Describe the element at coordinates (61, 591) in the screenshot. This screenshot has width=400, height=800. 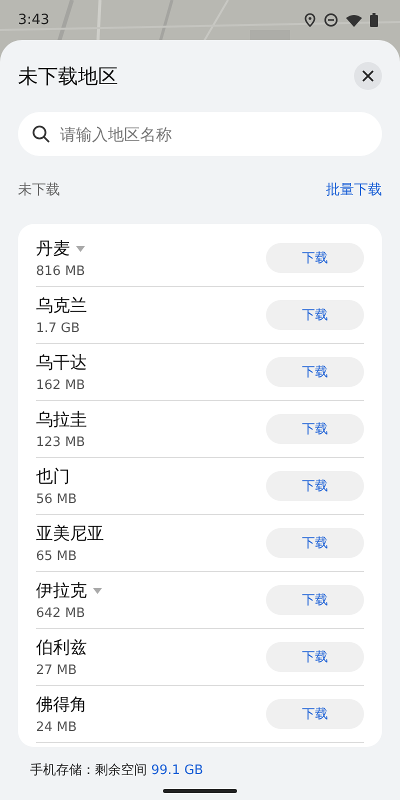
I see `region-name: 伊拉克` at that location.